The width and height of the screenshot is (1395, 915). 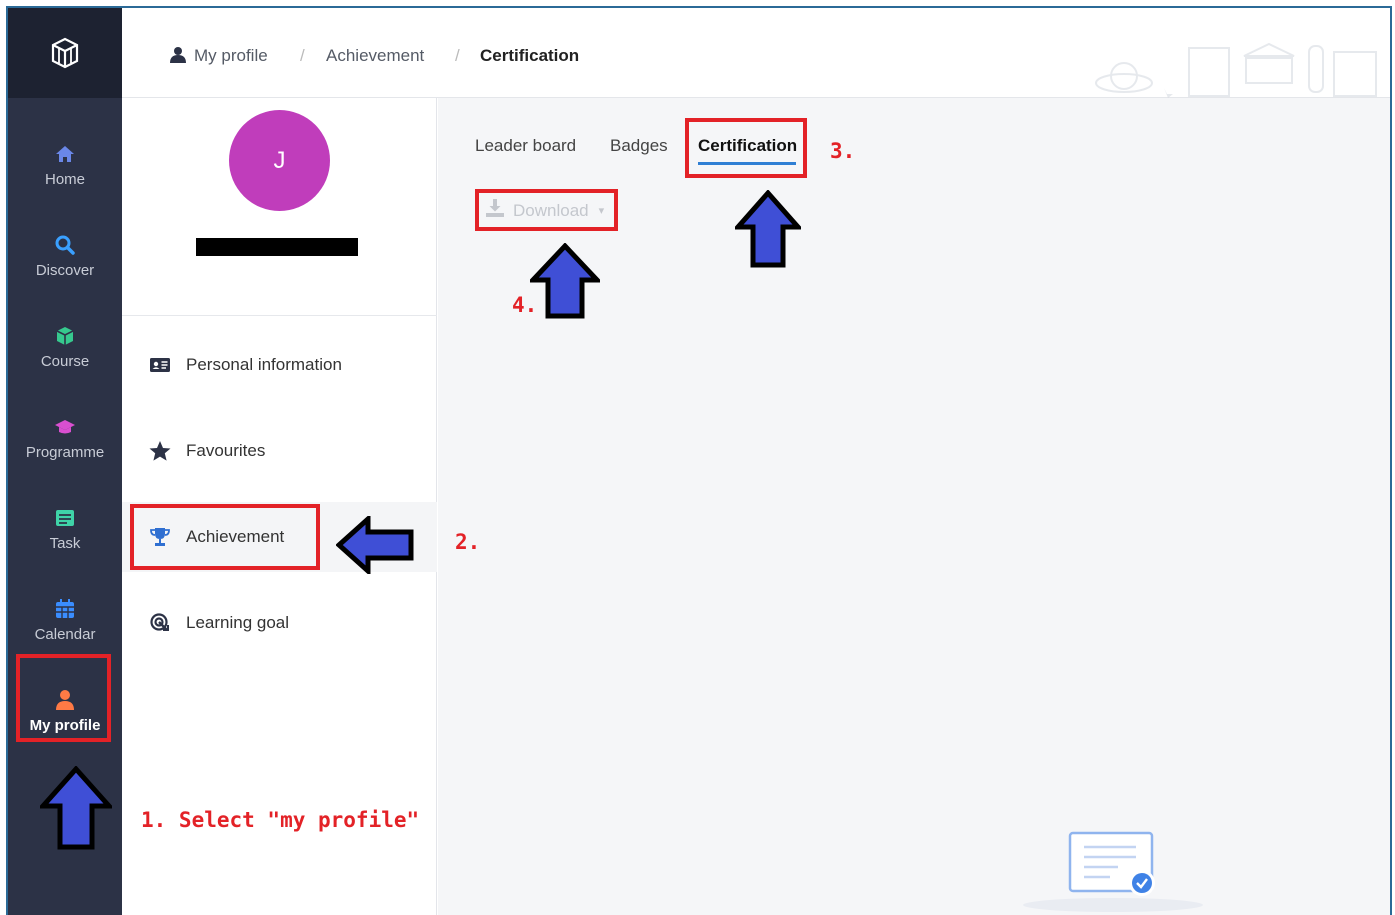 What do you see at coordinates (546, 210) in the screenshot?
I see `annotation-box-download` at bounding box center [546, 210].